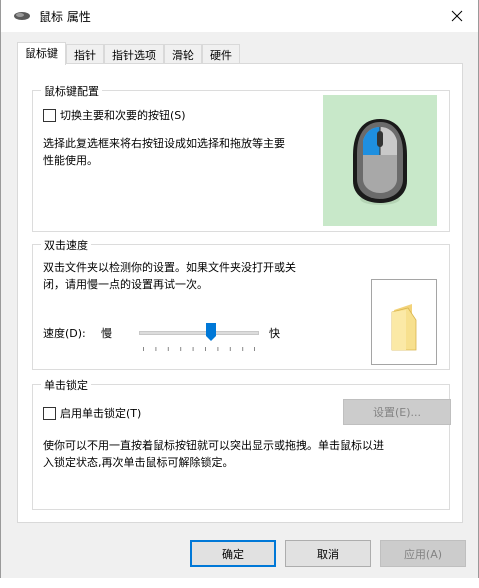 This screenshot has width=479, height=588. Describe the element at coordinates (49, 413) in the screenshot. I see `click-lock-checkbox` at that location.